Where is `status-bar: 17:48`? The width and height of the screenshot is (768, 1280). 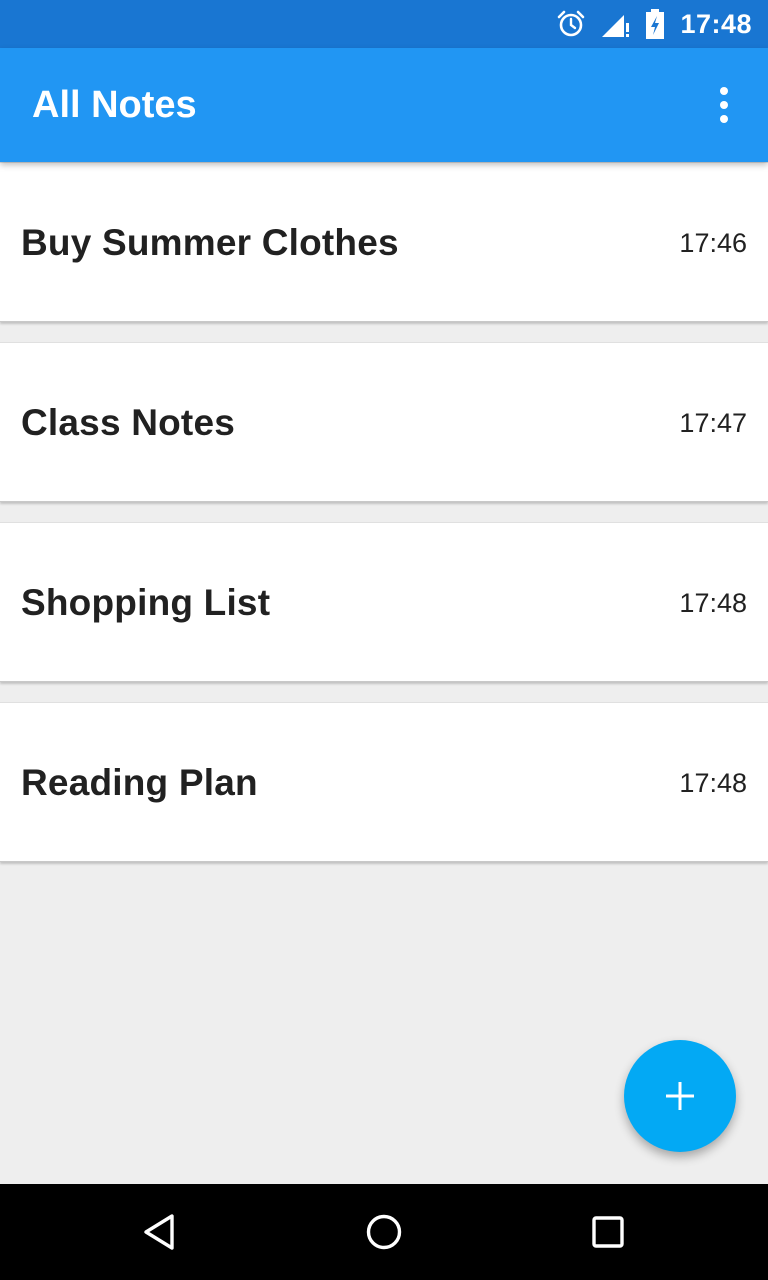 status-bar: 17:48 is located at coordinates (384, 24).